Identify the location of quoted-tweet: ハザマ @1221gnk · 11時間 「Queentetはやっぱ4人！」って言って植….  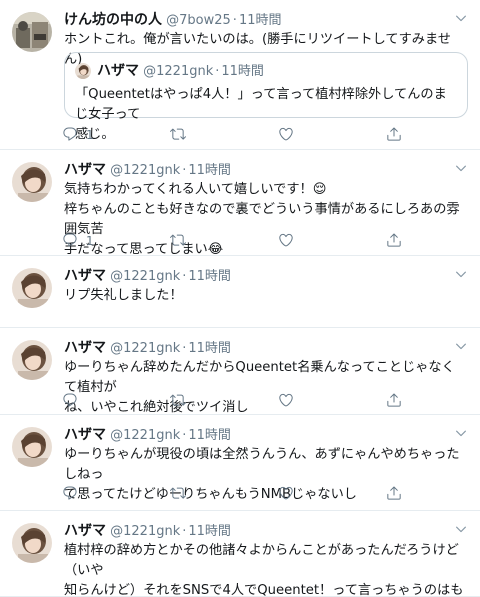
(266, 97).